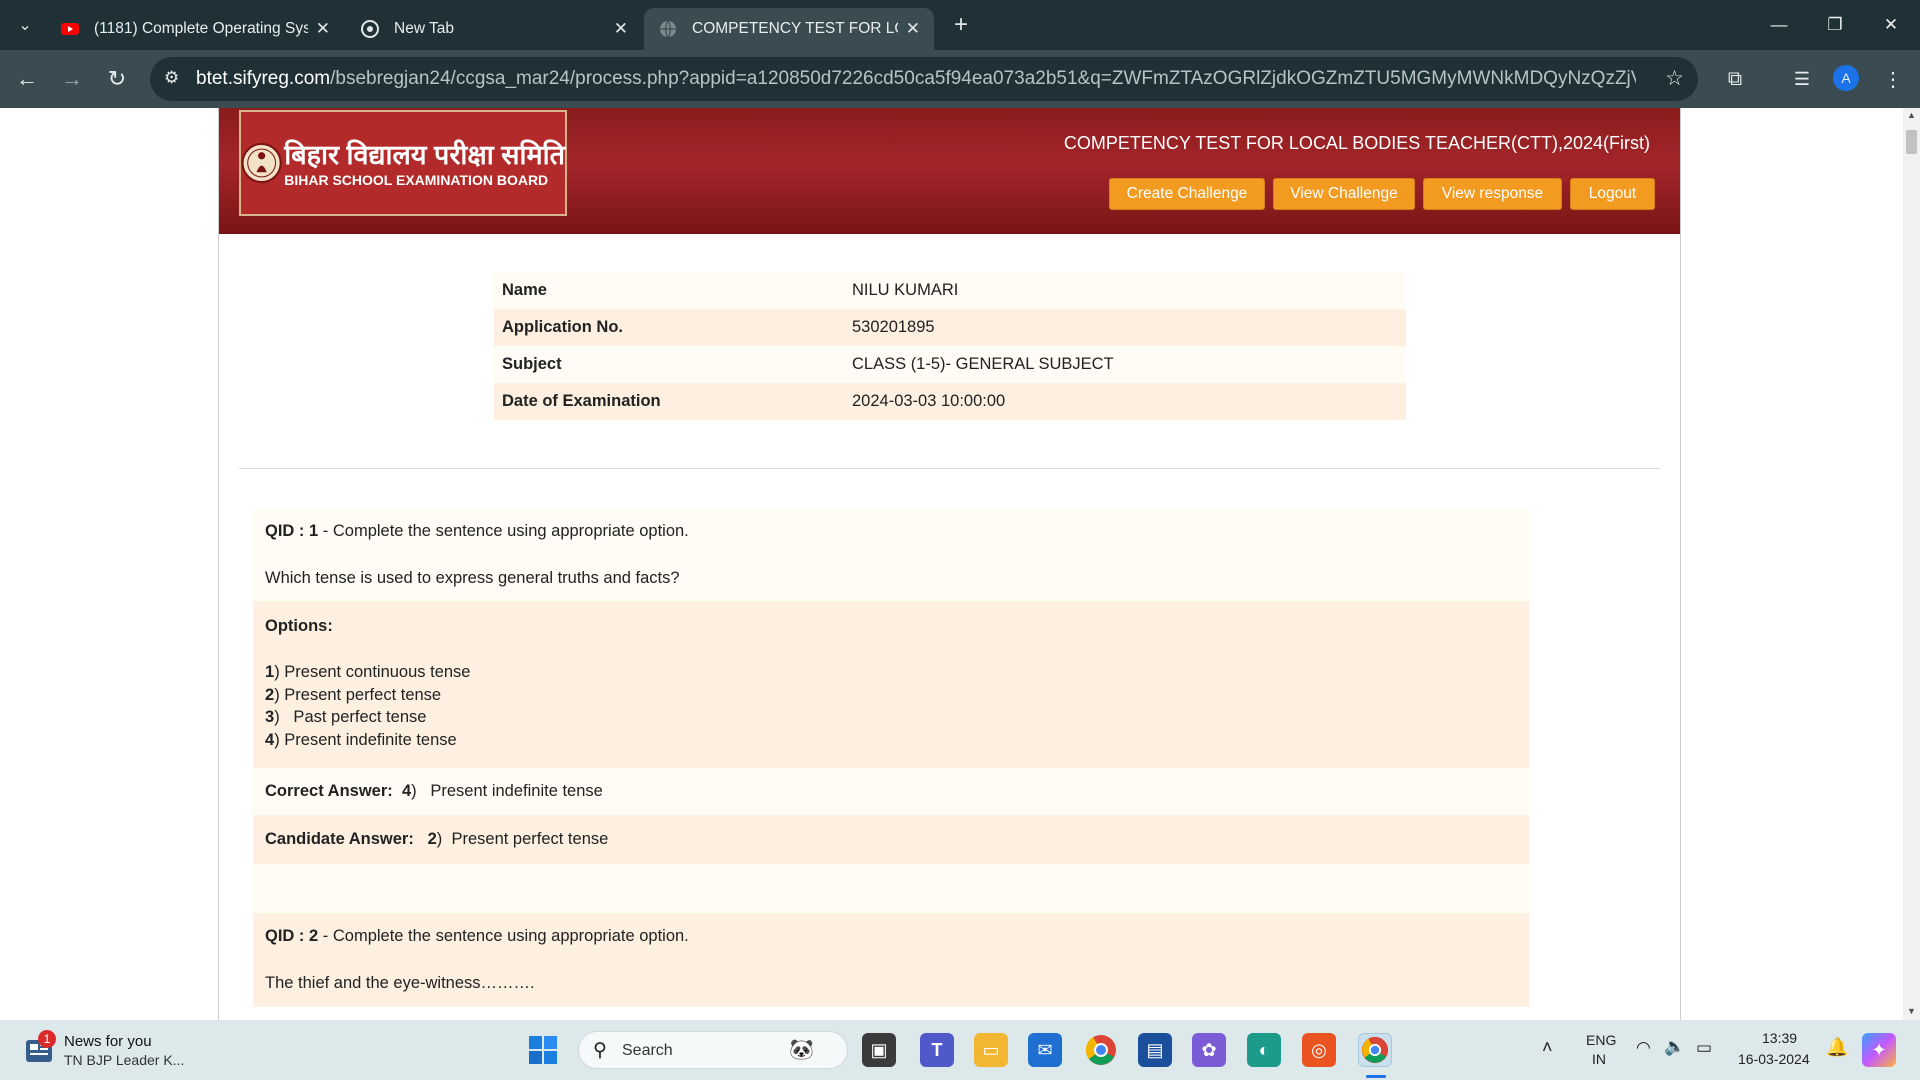 Image resolution: width=1920 pixels, height=1080 pixels. What do you see at coordinates (339, 838) in the screenshot?
I see `candidate-answer-label: Candidate Answer:` at bounding box center [339, 838].